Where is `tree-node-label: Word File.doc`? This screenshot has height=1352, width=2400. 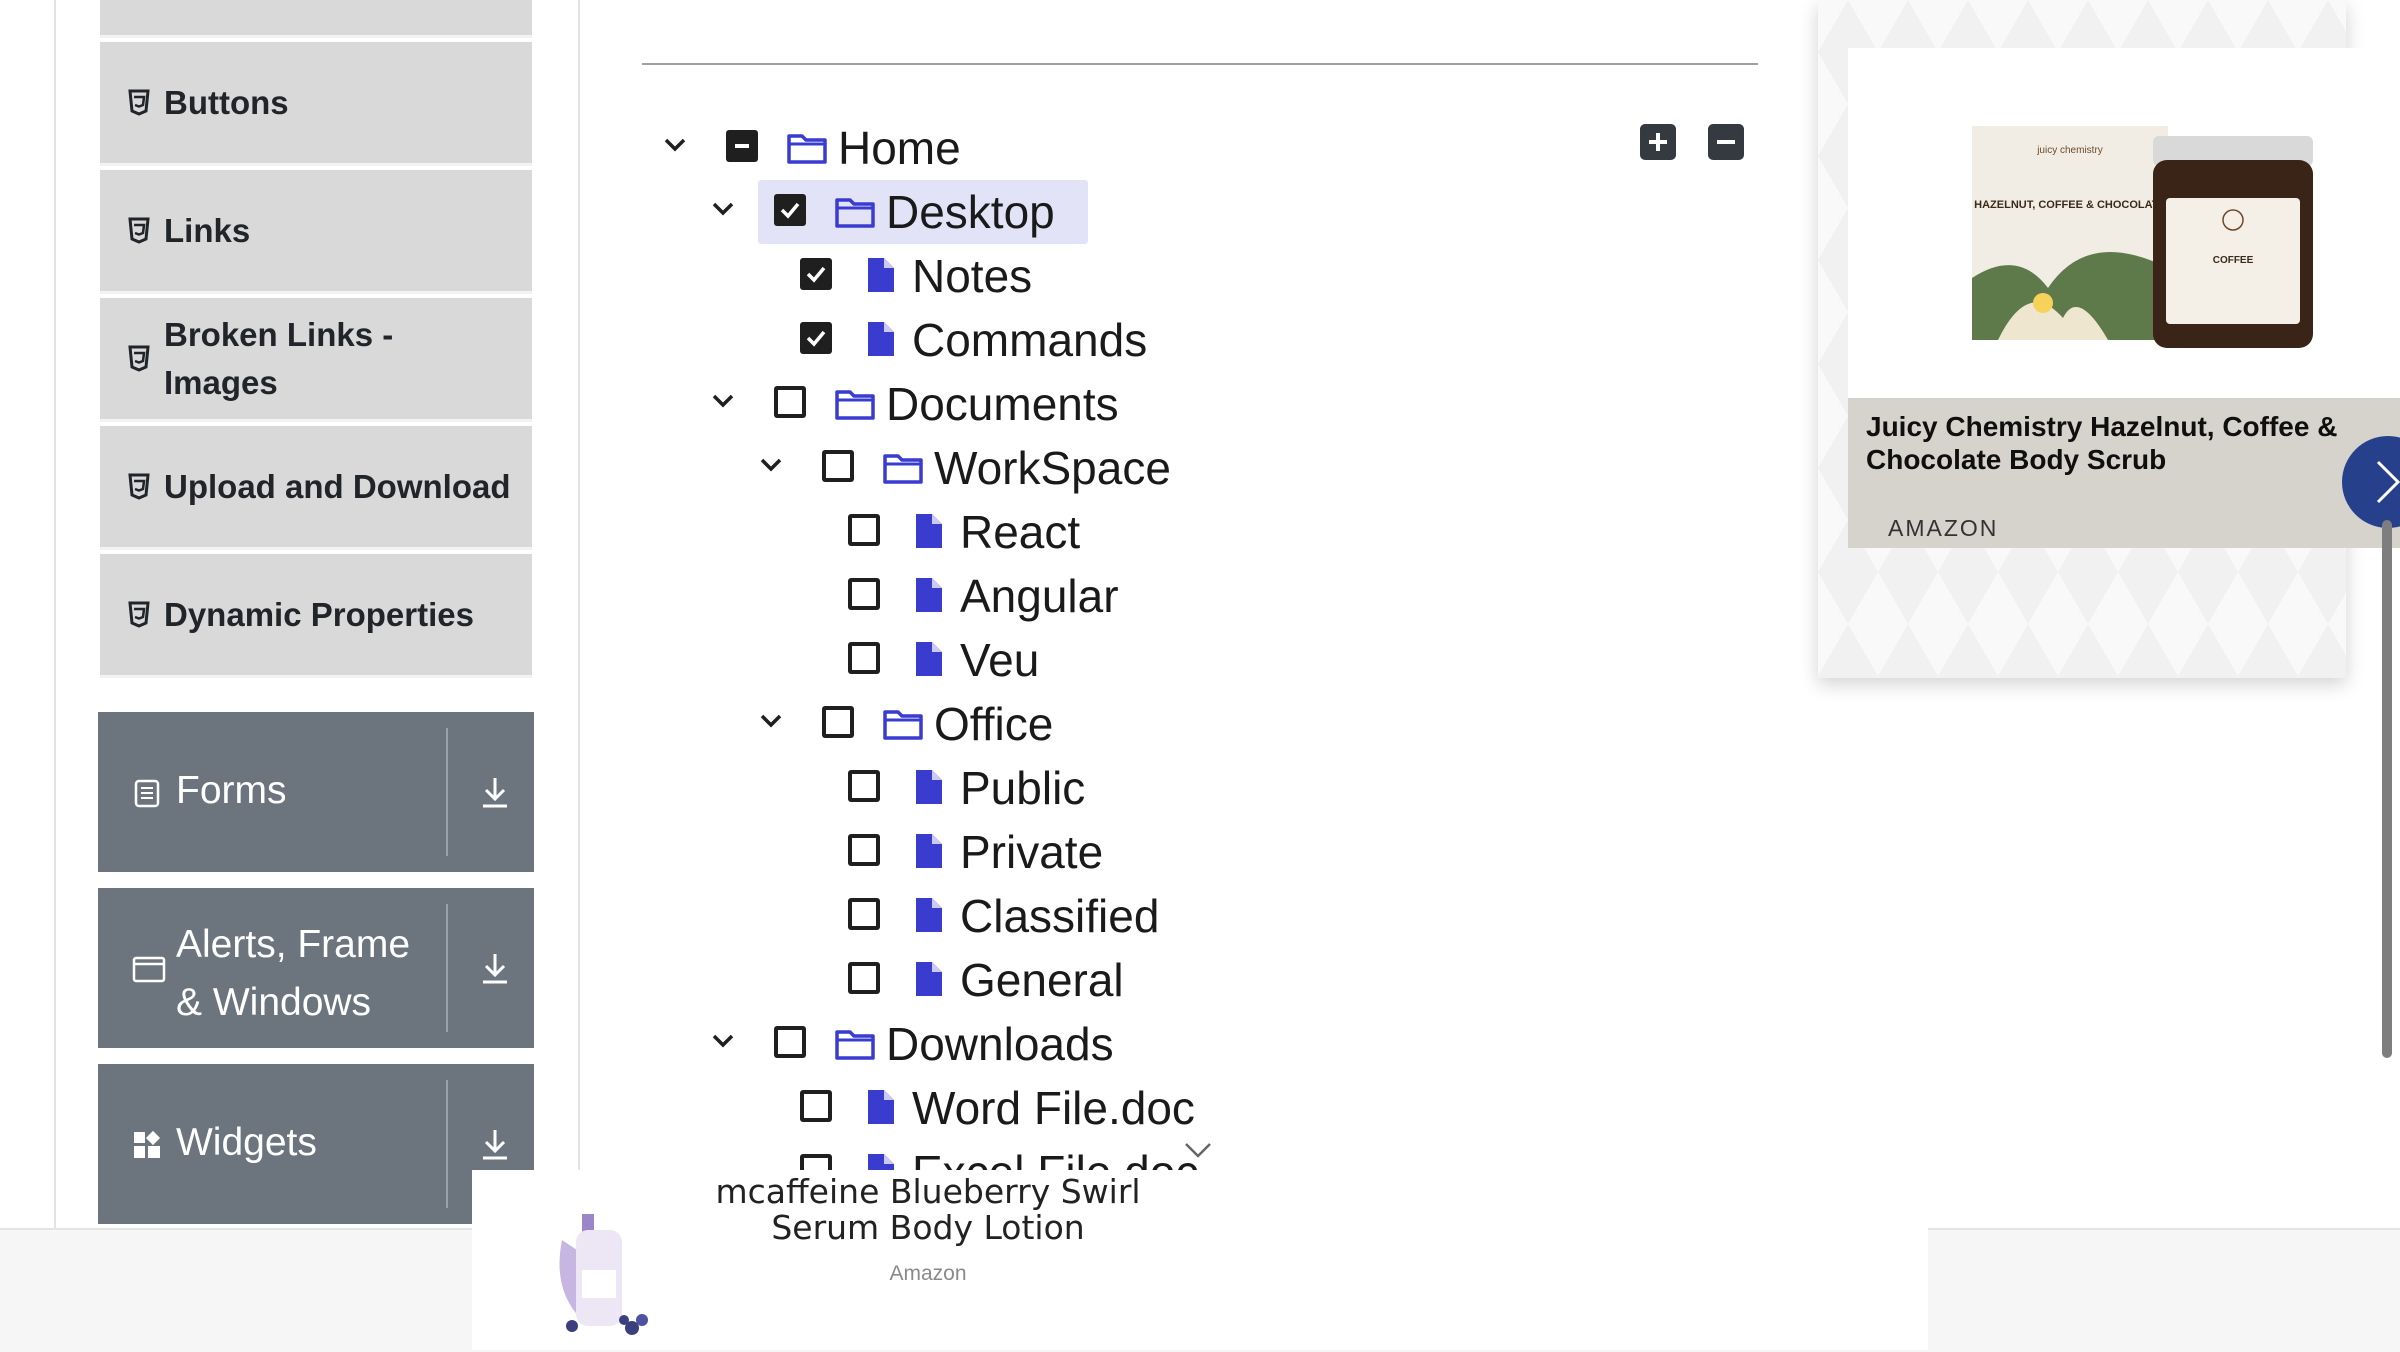 tree-node-label: Word File.doc is located at coordinates (1053, 1108).